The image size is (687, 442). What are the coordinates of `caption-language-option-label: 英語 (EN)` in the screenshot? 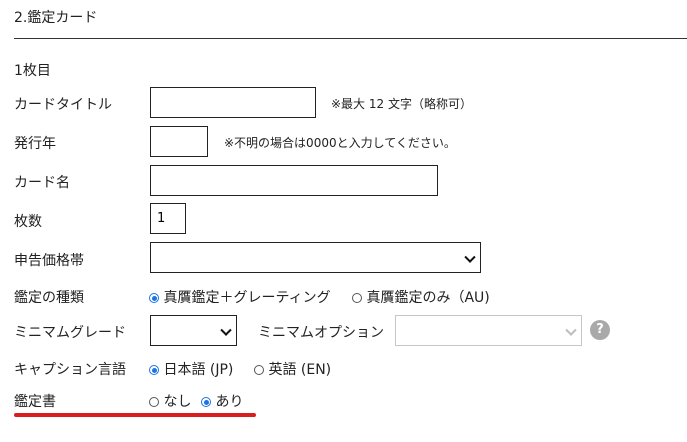 It's located at (300, 370).